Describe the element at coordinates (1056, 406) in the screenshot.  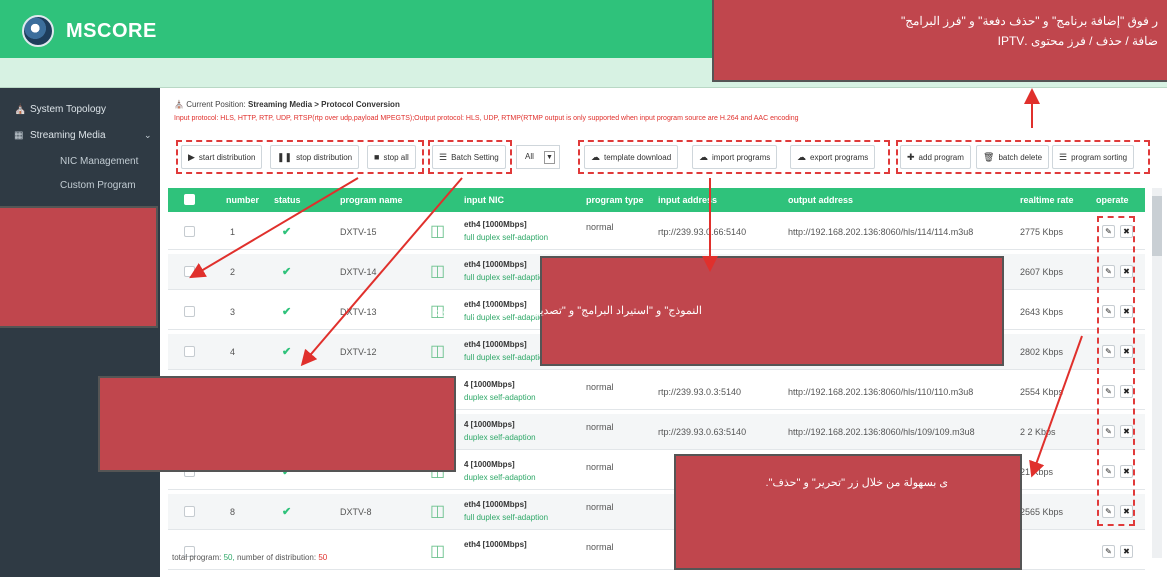
I see `arrow-to-bottom-right-box` at that location.